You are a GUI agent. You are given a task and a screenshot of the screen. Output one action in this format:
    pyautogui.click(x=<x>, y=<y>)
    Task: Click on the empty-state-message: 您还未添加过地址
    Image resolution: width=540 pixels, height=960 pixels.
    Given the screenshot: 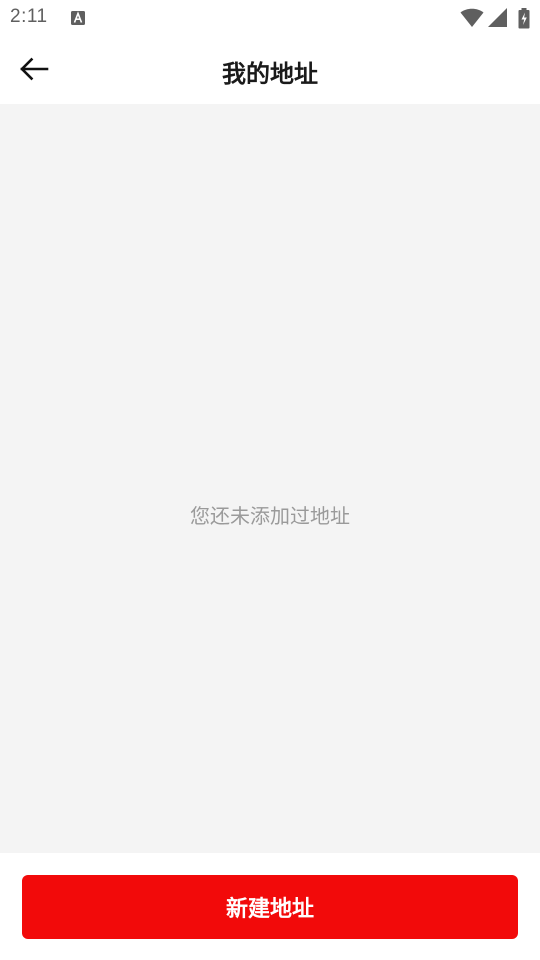 What is the action you would take?
    pyautogui.click(x=270, y=516)
    